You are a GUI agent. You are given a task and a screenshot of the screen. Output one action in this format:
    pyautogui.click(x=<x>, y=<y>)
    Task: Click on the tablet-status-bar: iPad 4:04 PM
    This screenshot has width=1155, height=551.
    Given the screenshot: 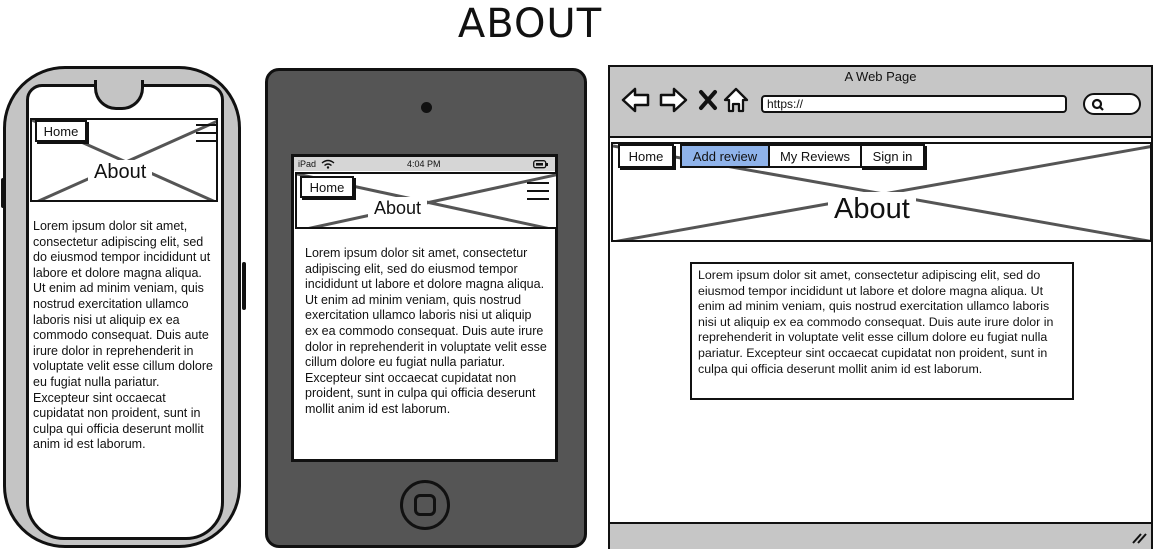 What is the action you would take?
    pyautogui.click(x=424, y=164)
    